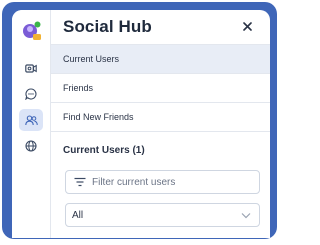  What do you see at coordinates (107, 26) in the screenshot?
I see `page-title: Social Hub` at bounding box center [107, 26].